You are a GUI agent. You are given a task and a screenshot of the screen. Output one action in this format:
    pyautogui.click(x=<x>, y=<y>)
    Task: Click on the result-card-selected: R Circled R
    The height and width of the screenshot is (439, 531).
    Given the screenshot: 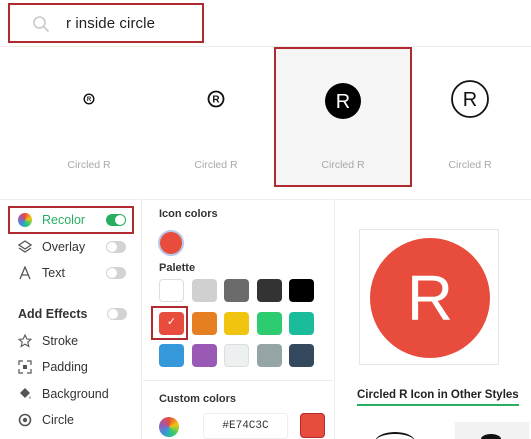 What is the action you would take?
    pyautogui.click(x=343, y=117)
    